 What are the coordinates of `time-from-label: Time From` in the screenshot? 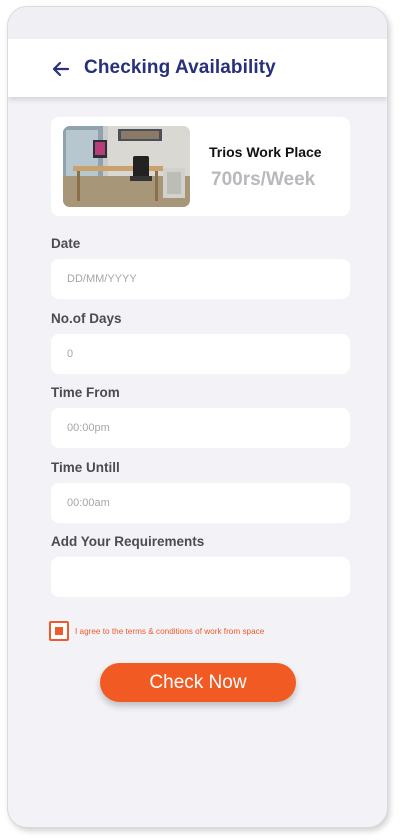 It's located at (85, 392).